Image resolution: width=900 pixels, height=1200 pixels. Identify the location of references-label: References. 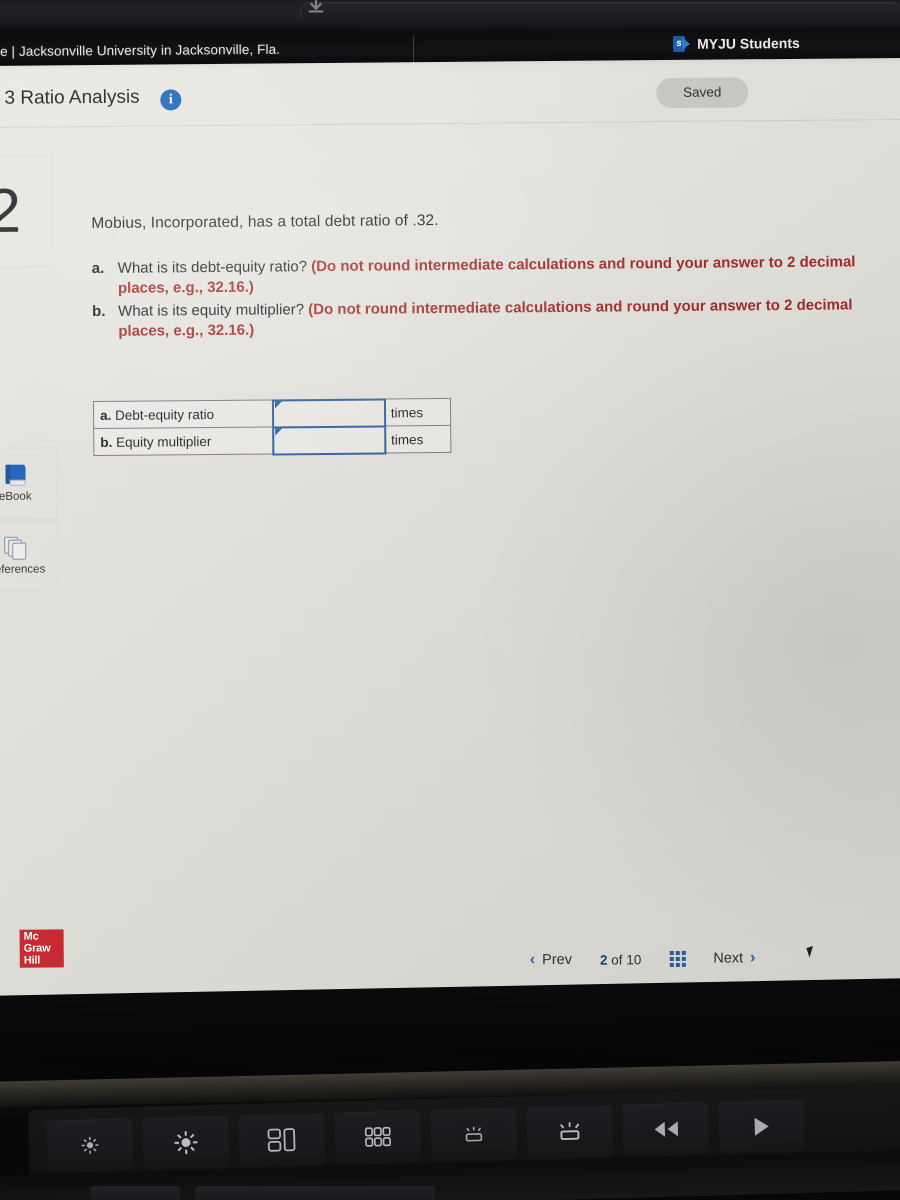
(23, 569).